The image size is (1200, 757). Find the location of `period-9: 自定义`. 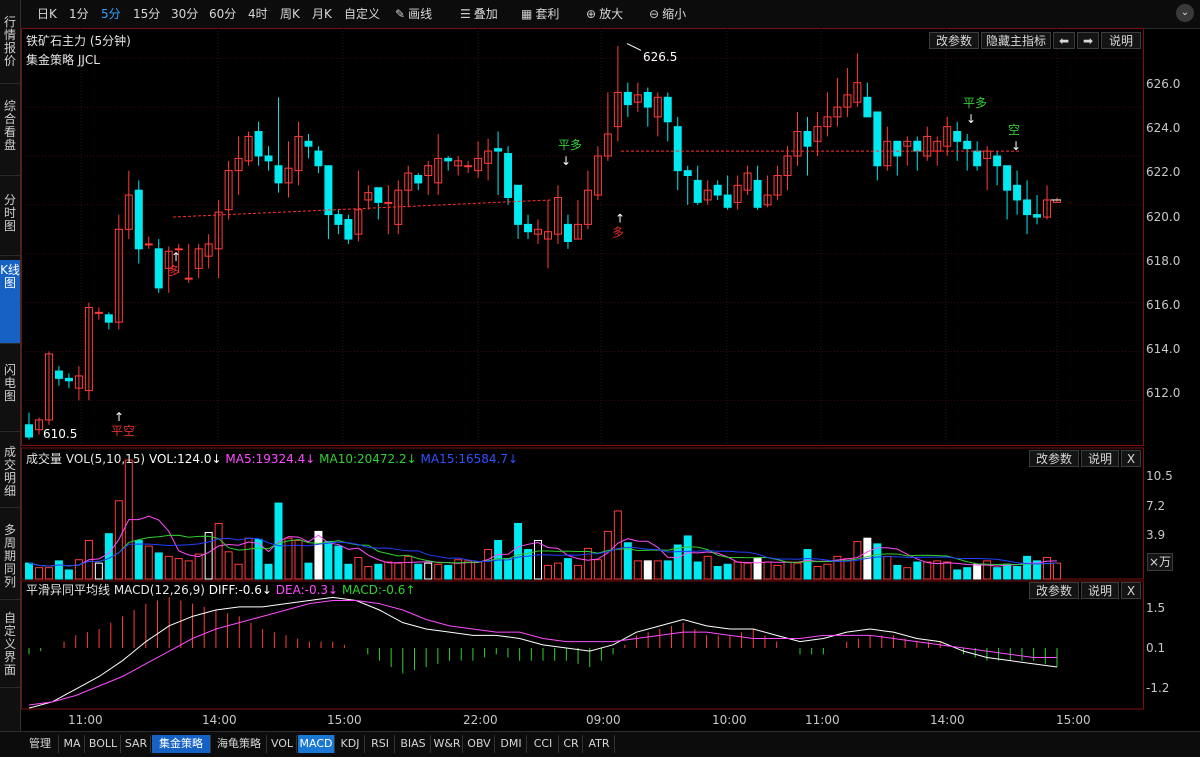

period-9: 自定义 is located at coordinates (362, 14).